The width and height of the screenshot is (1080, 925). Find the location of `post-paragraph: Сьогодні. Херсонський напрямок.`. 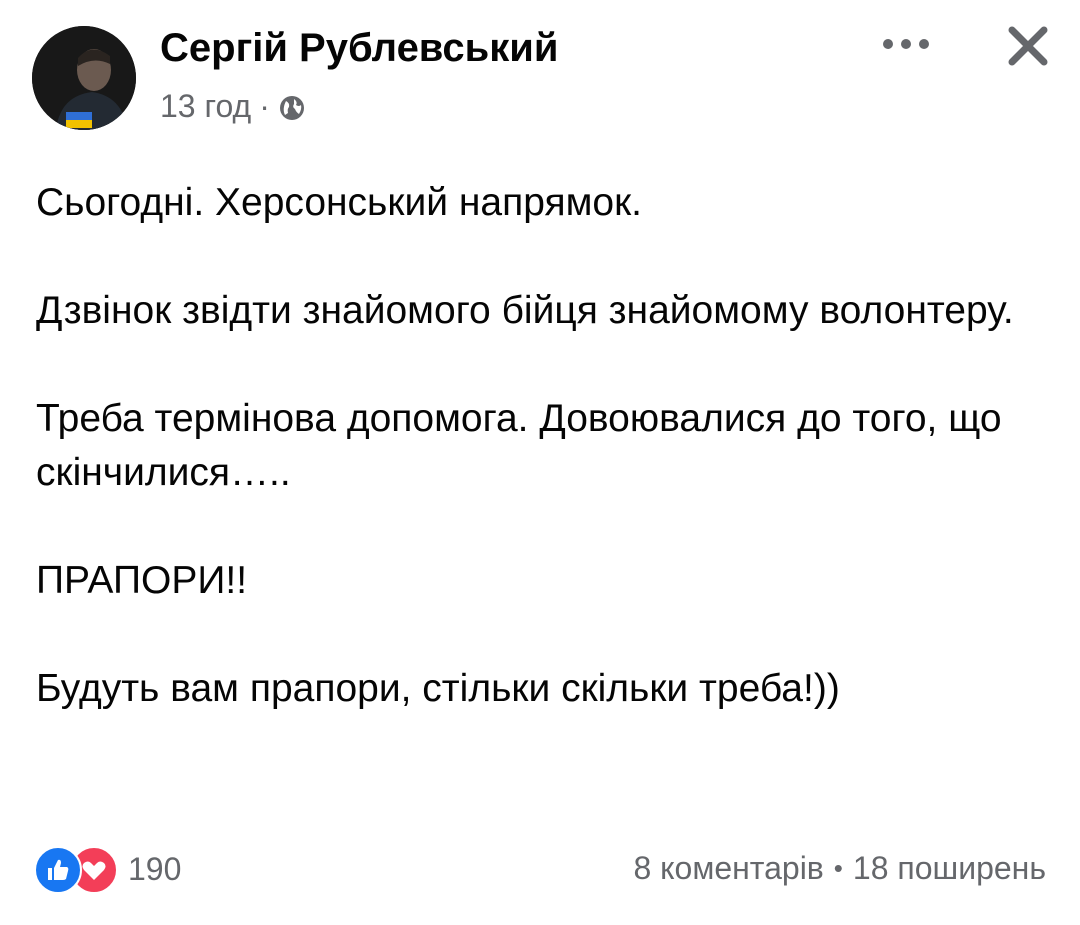

post-paragraph: Сьогодні. Херсонський напрямок. is located at coordinates (339, 202).